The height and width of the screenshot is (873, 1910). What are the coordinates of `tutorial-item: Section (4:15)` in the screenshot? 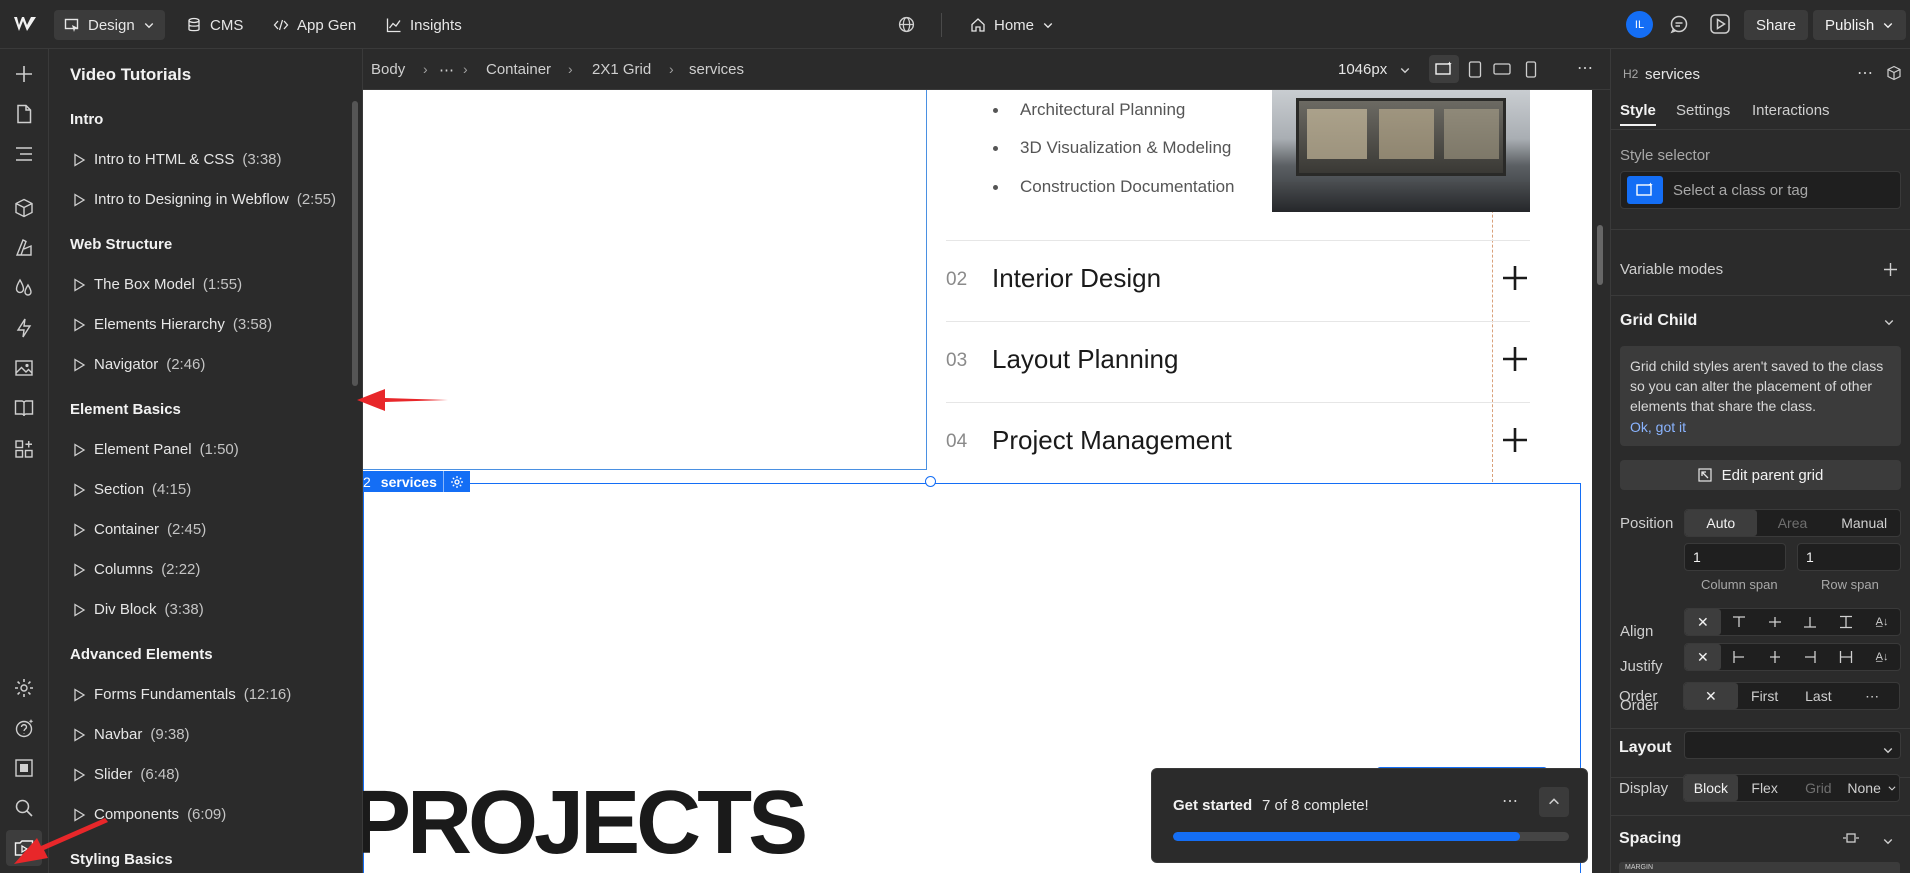 It's located at (131, 489).